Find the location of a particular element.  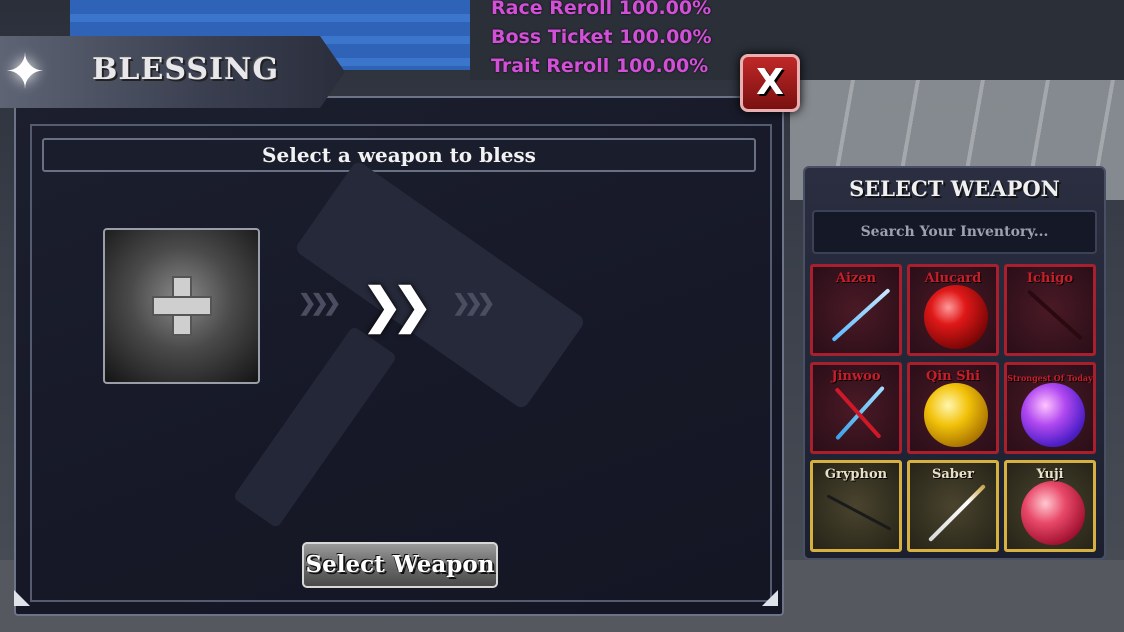

weapon-card-ichigo: Ichigo is located at coordinates (1050, 310).